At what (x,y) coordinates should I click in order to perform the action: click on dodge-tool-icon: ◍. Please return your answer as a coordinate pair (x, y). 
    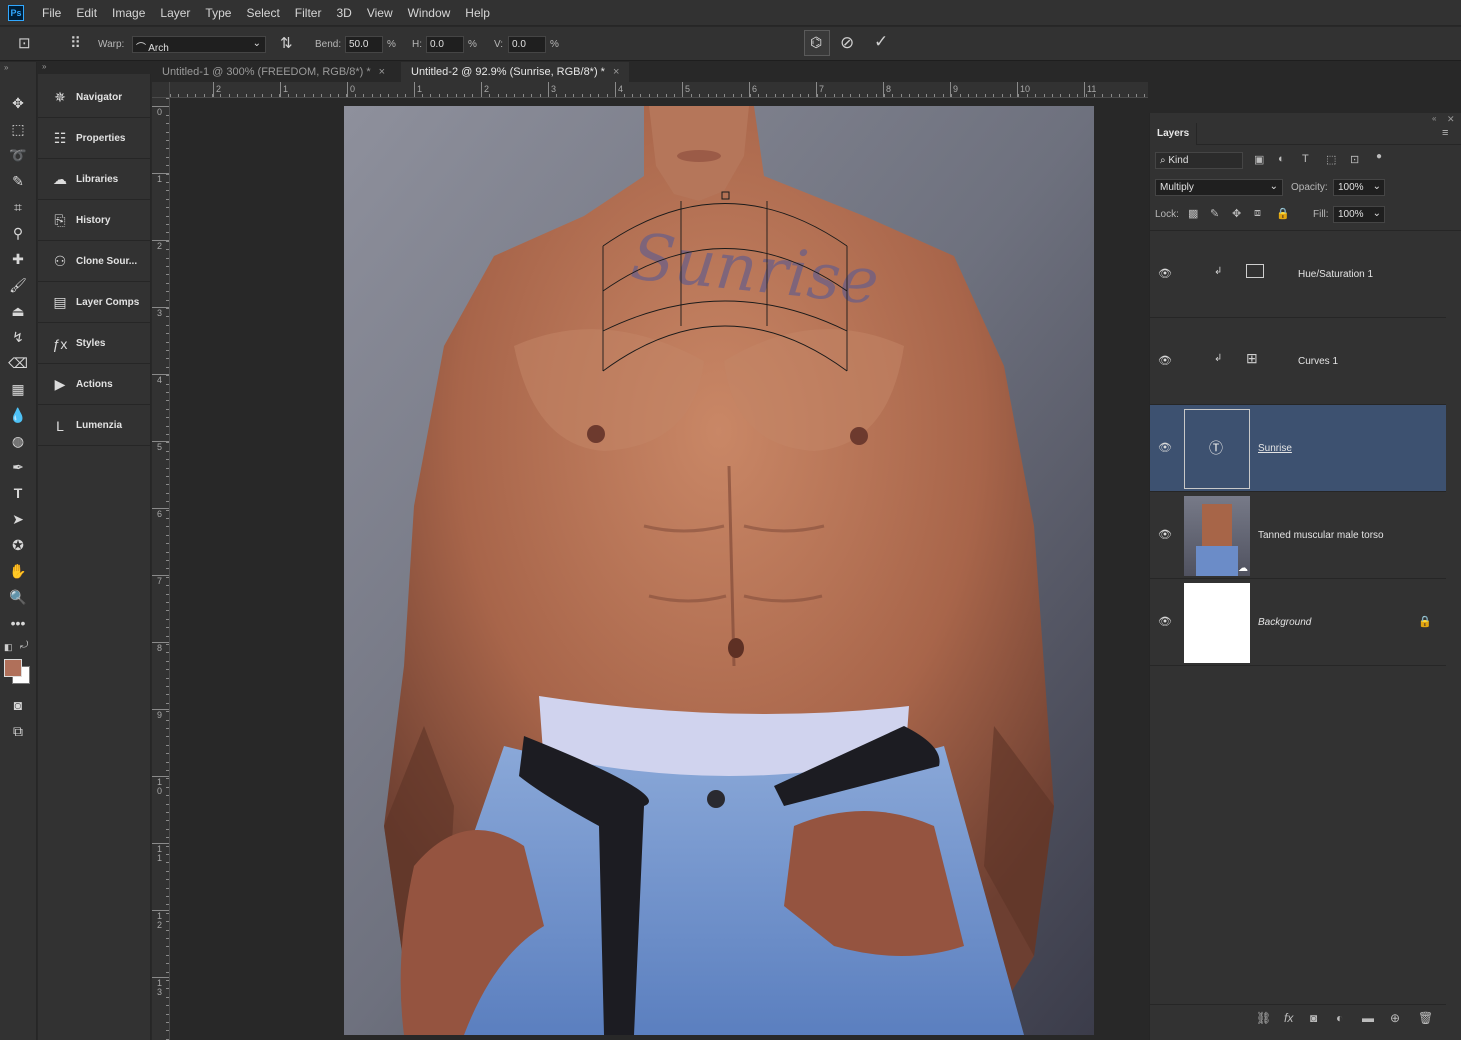
    Looking at the image, I should click on (18, 441).